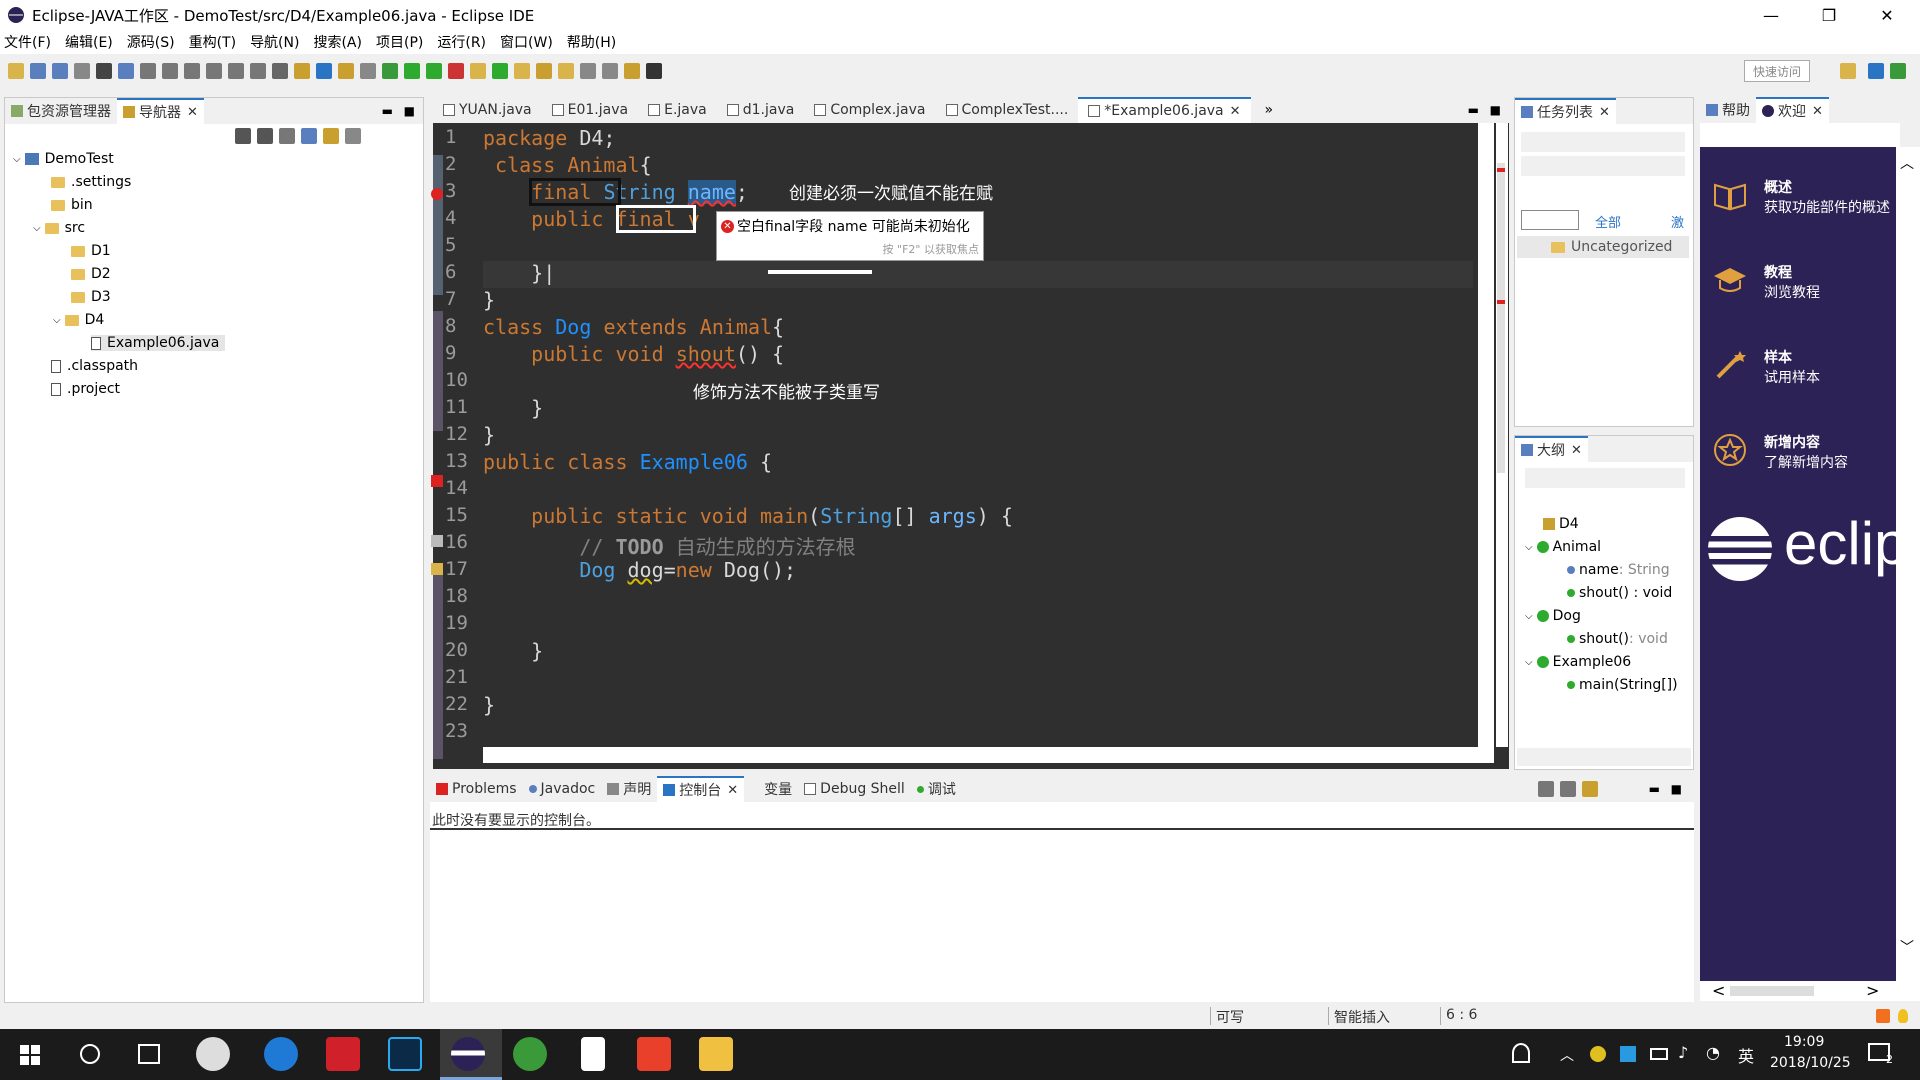 The image size is (1920, 1080). Describe the element at coordinates (91, 251) in the screenshot. I see `tree-item-folder: D1` at that location.